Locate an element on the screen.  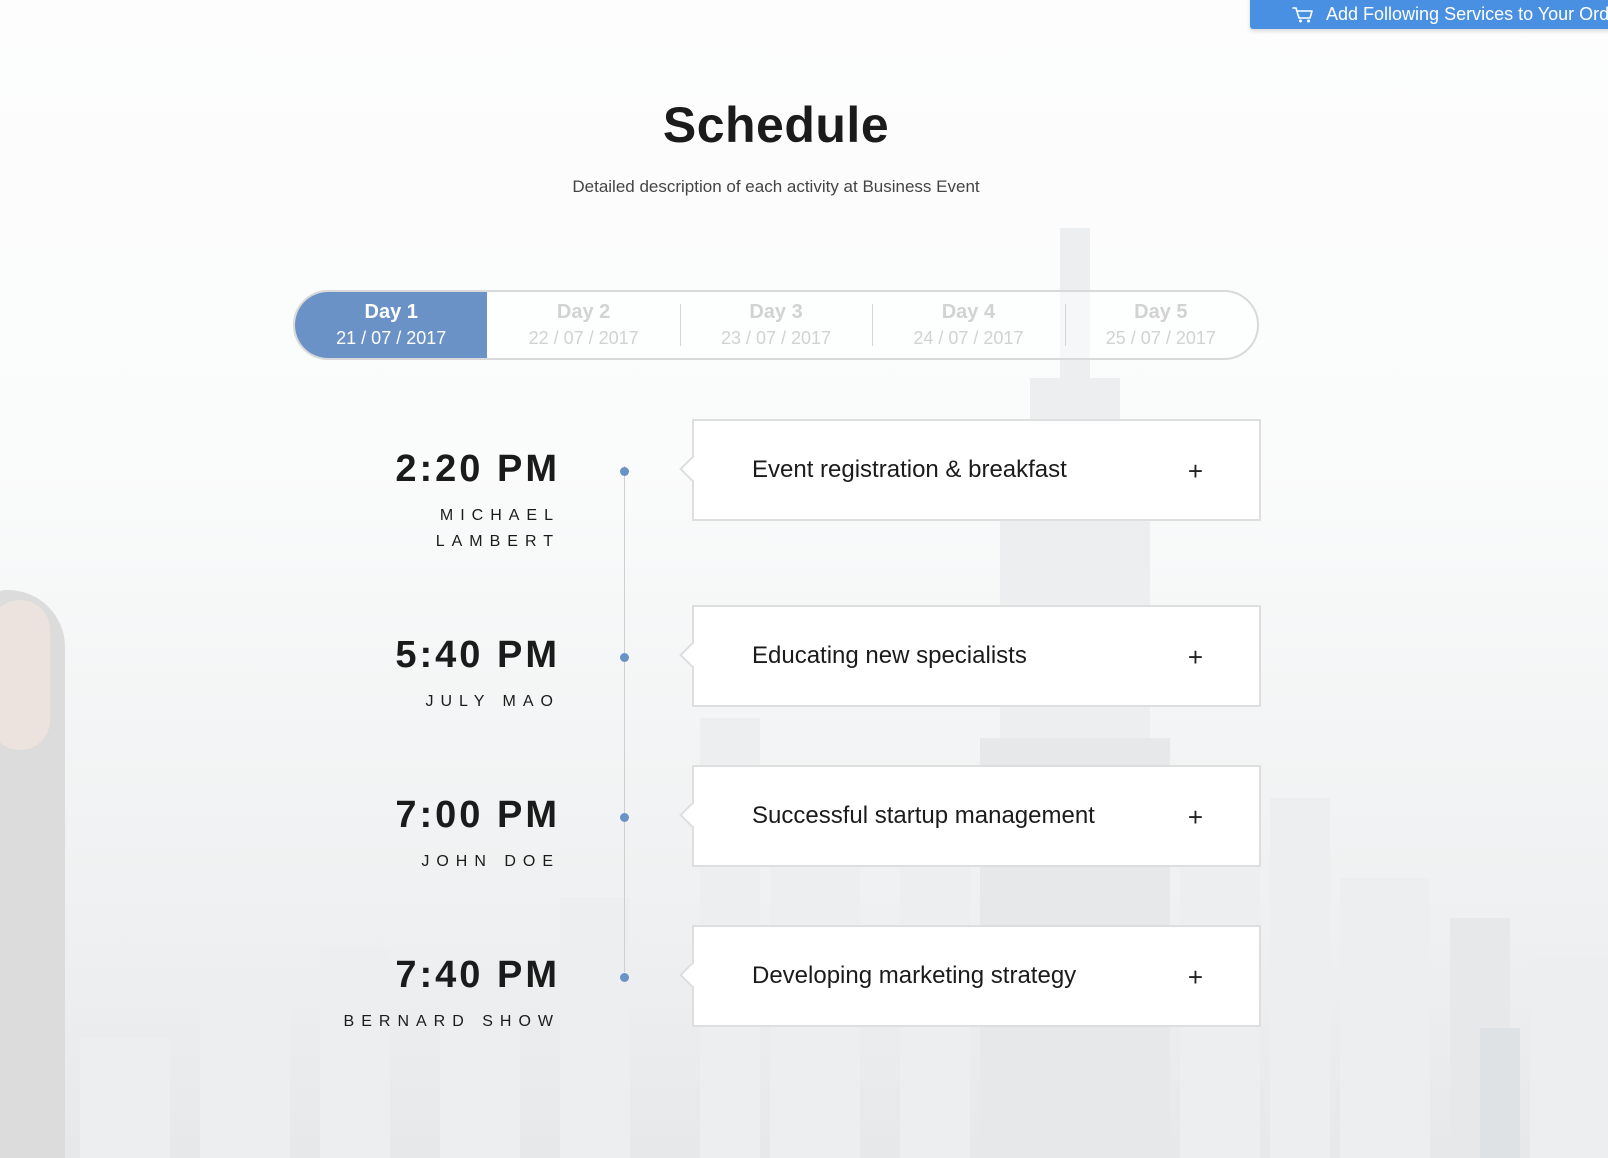
tab-day-1: Day 1 21 / 07 / 2017 is located at coordinates (391, 325).